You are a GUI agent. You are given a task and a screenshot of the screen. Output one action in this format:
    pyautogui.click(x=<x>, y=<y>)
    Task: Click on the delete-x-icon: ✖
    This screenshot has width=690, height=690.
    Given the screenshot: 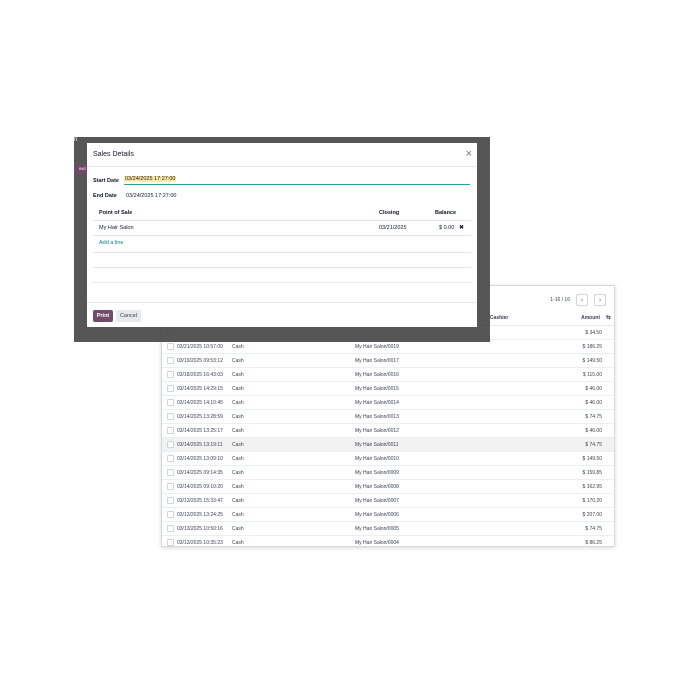 What is the action you would take?
    pyautogui.click(x=461, y=227)
    